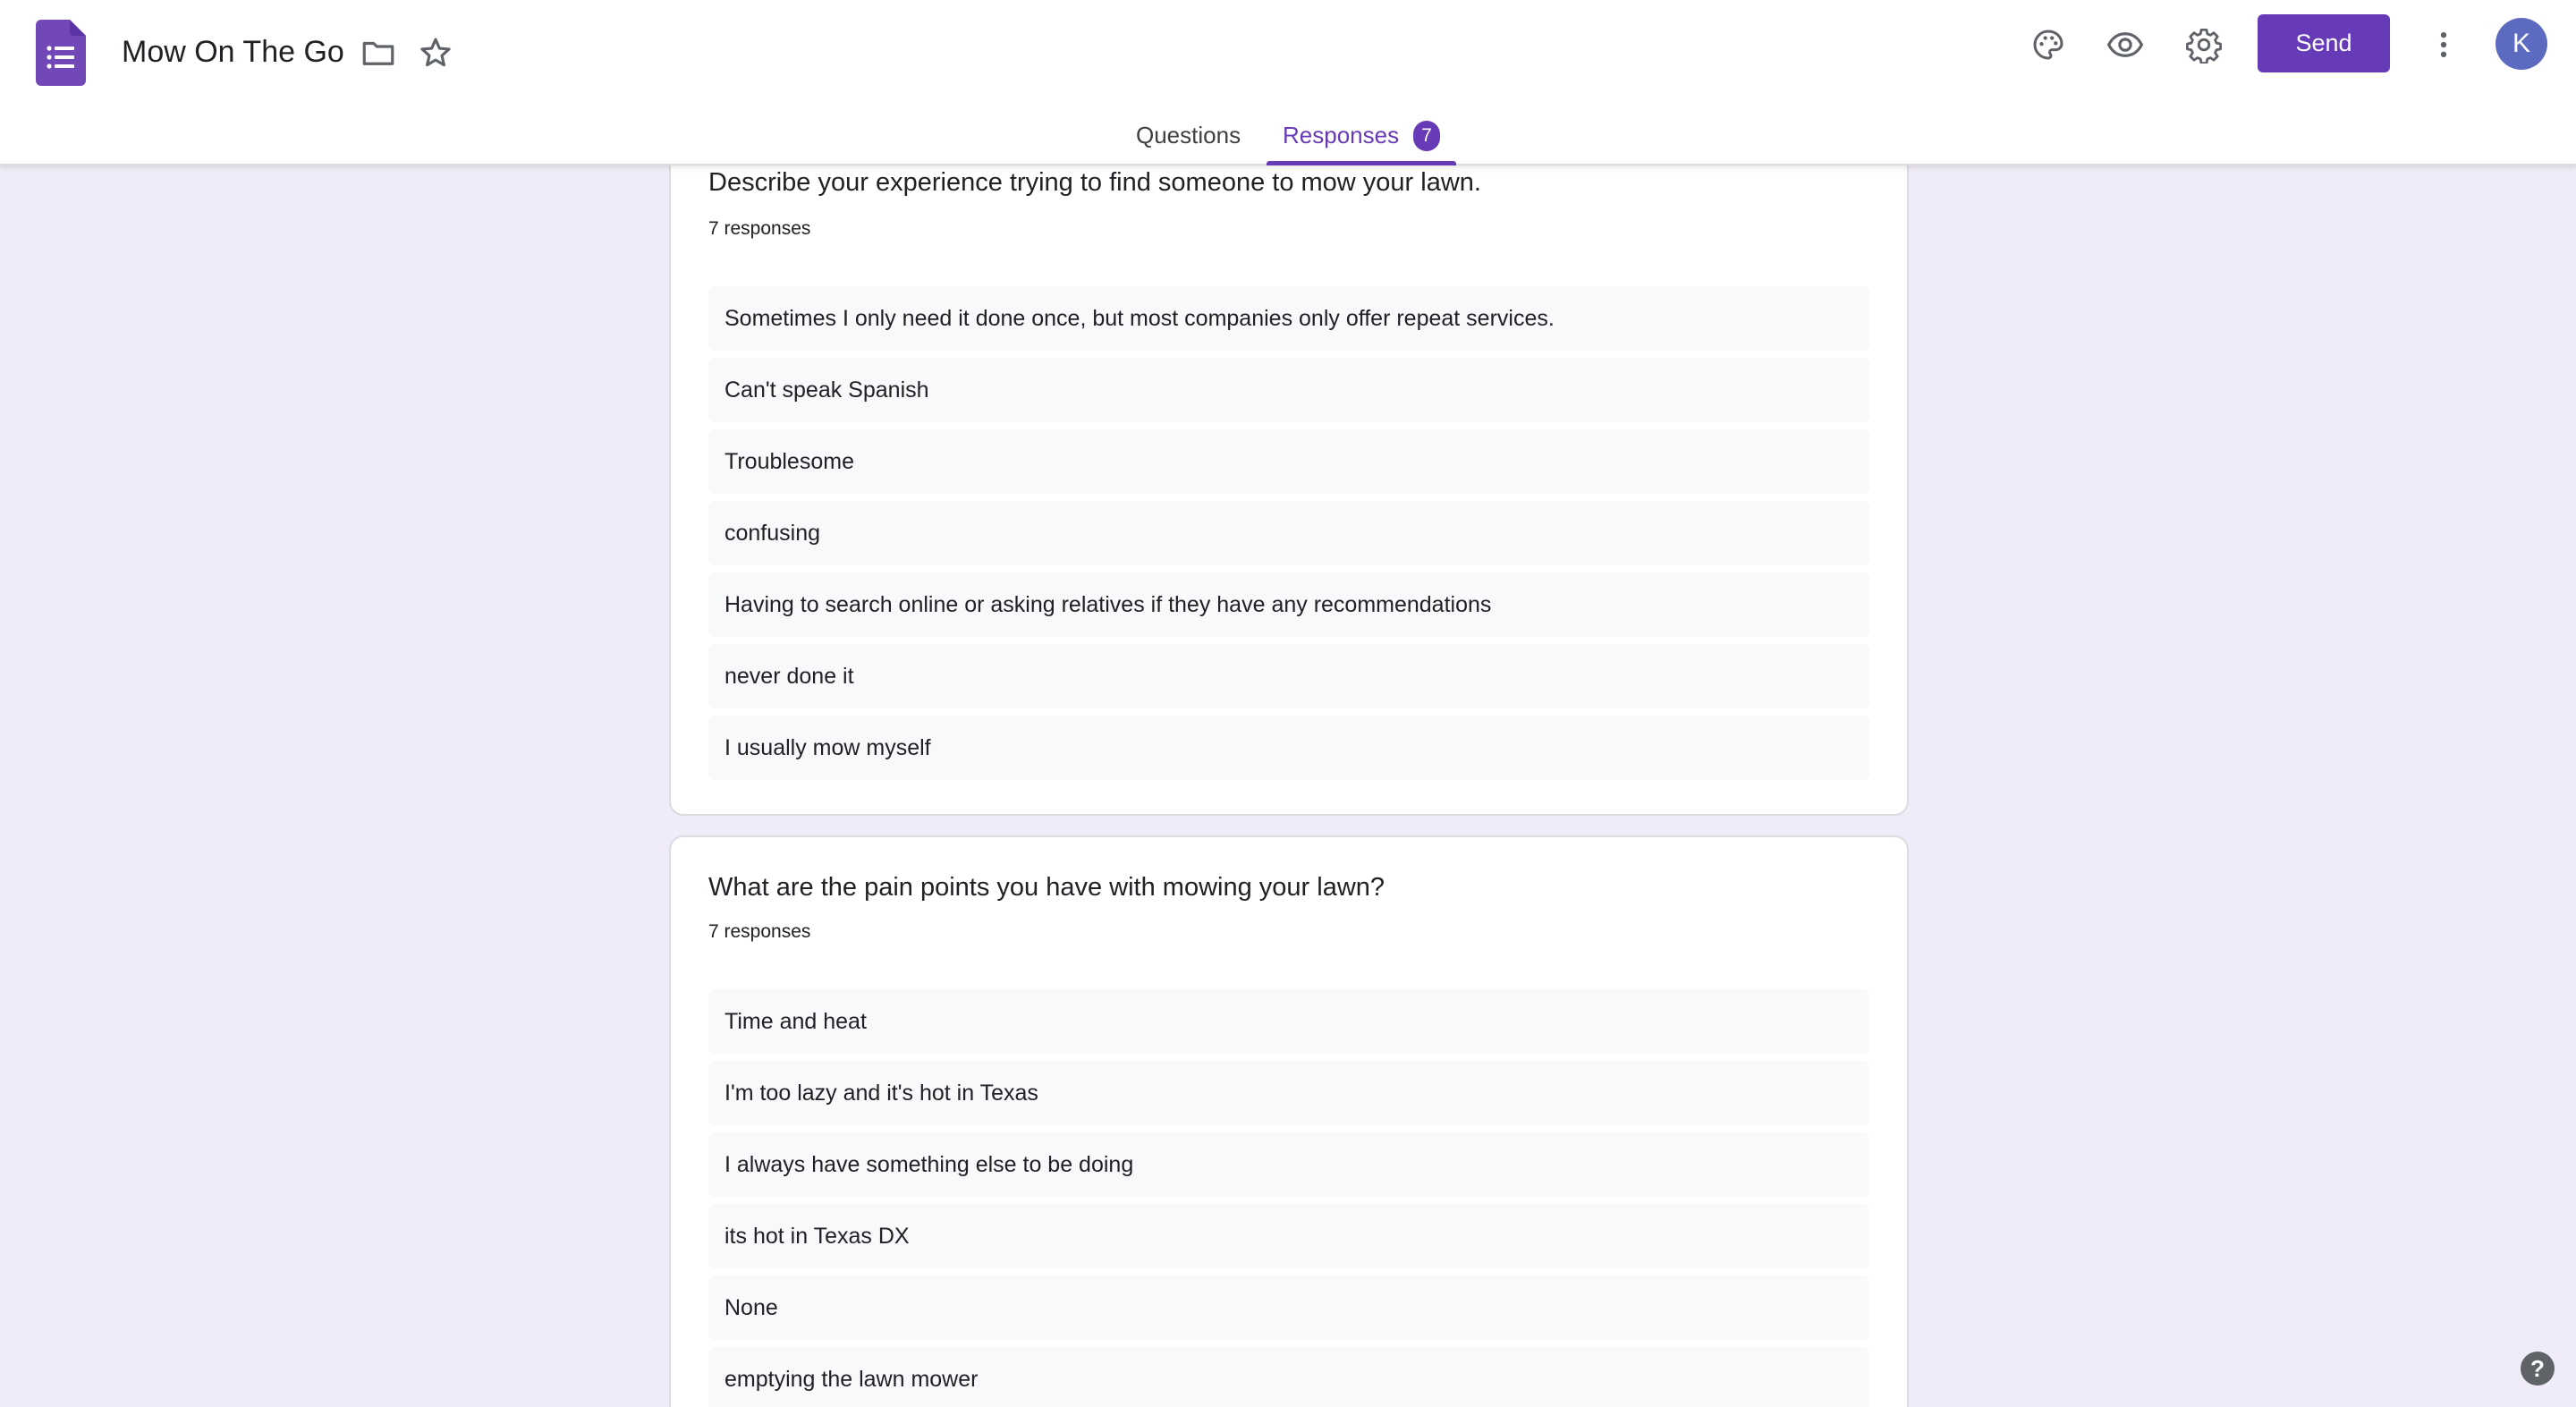 This screenshot has height=1407, width=2576. What do you see at coordinates (1288, 1236) in the screenshot?
I see `response-item: its hot in Texas DX` at bounding box center [1288, 1236].